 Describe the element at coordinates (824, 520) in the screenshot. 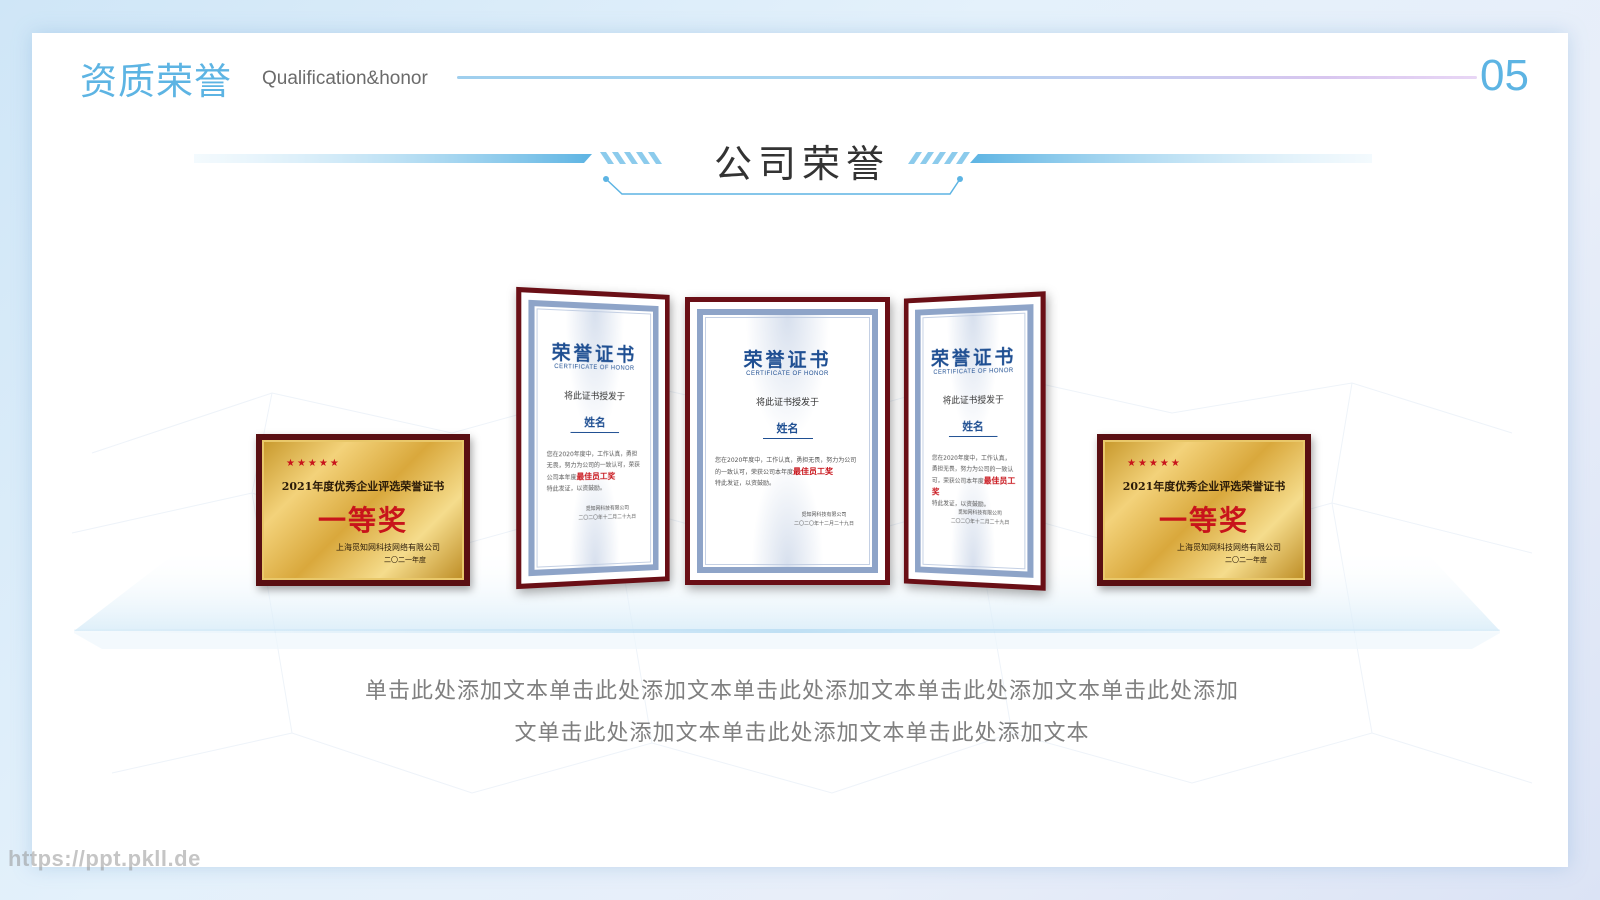

I see `certificate-signature: 觅知网科技有限公司二〇二〇年十二月二十九日` at that location.